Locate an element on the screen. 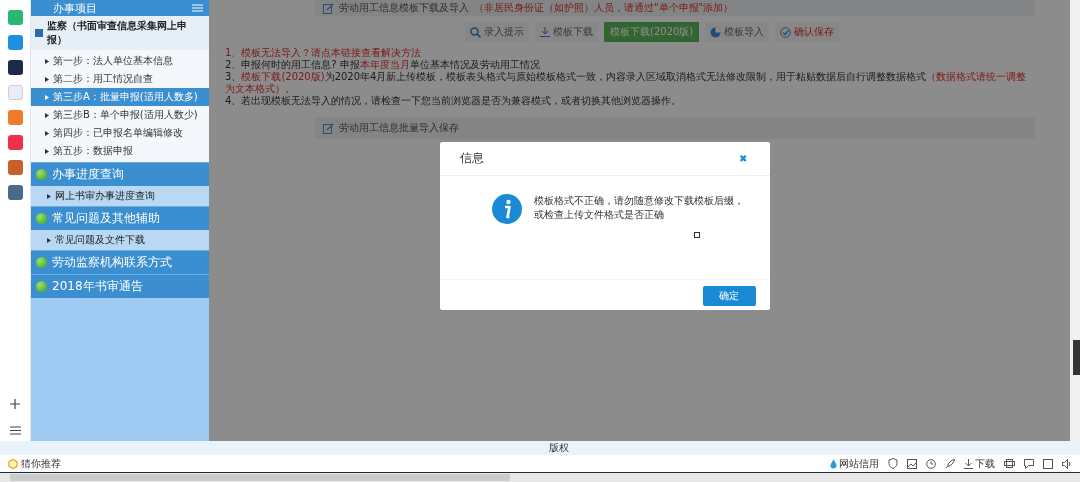 The height and width of the screenshot is (482, 1080). instruction-line: 2、申报何时的用工信息? 申报本年度当月单位基本情况及劳动用工情况 is located at coordinates (383, 65).